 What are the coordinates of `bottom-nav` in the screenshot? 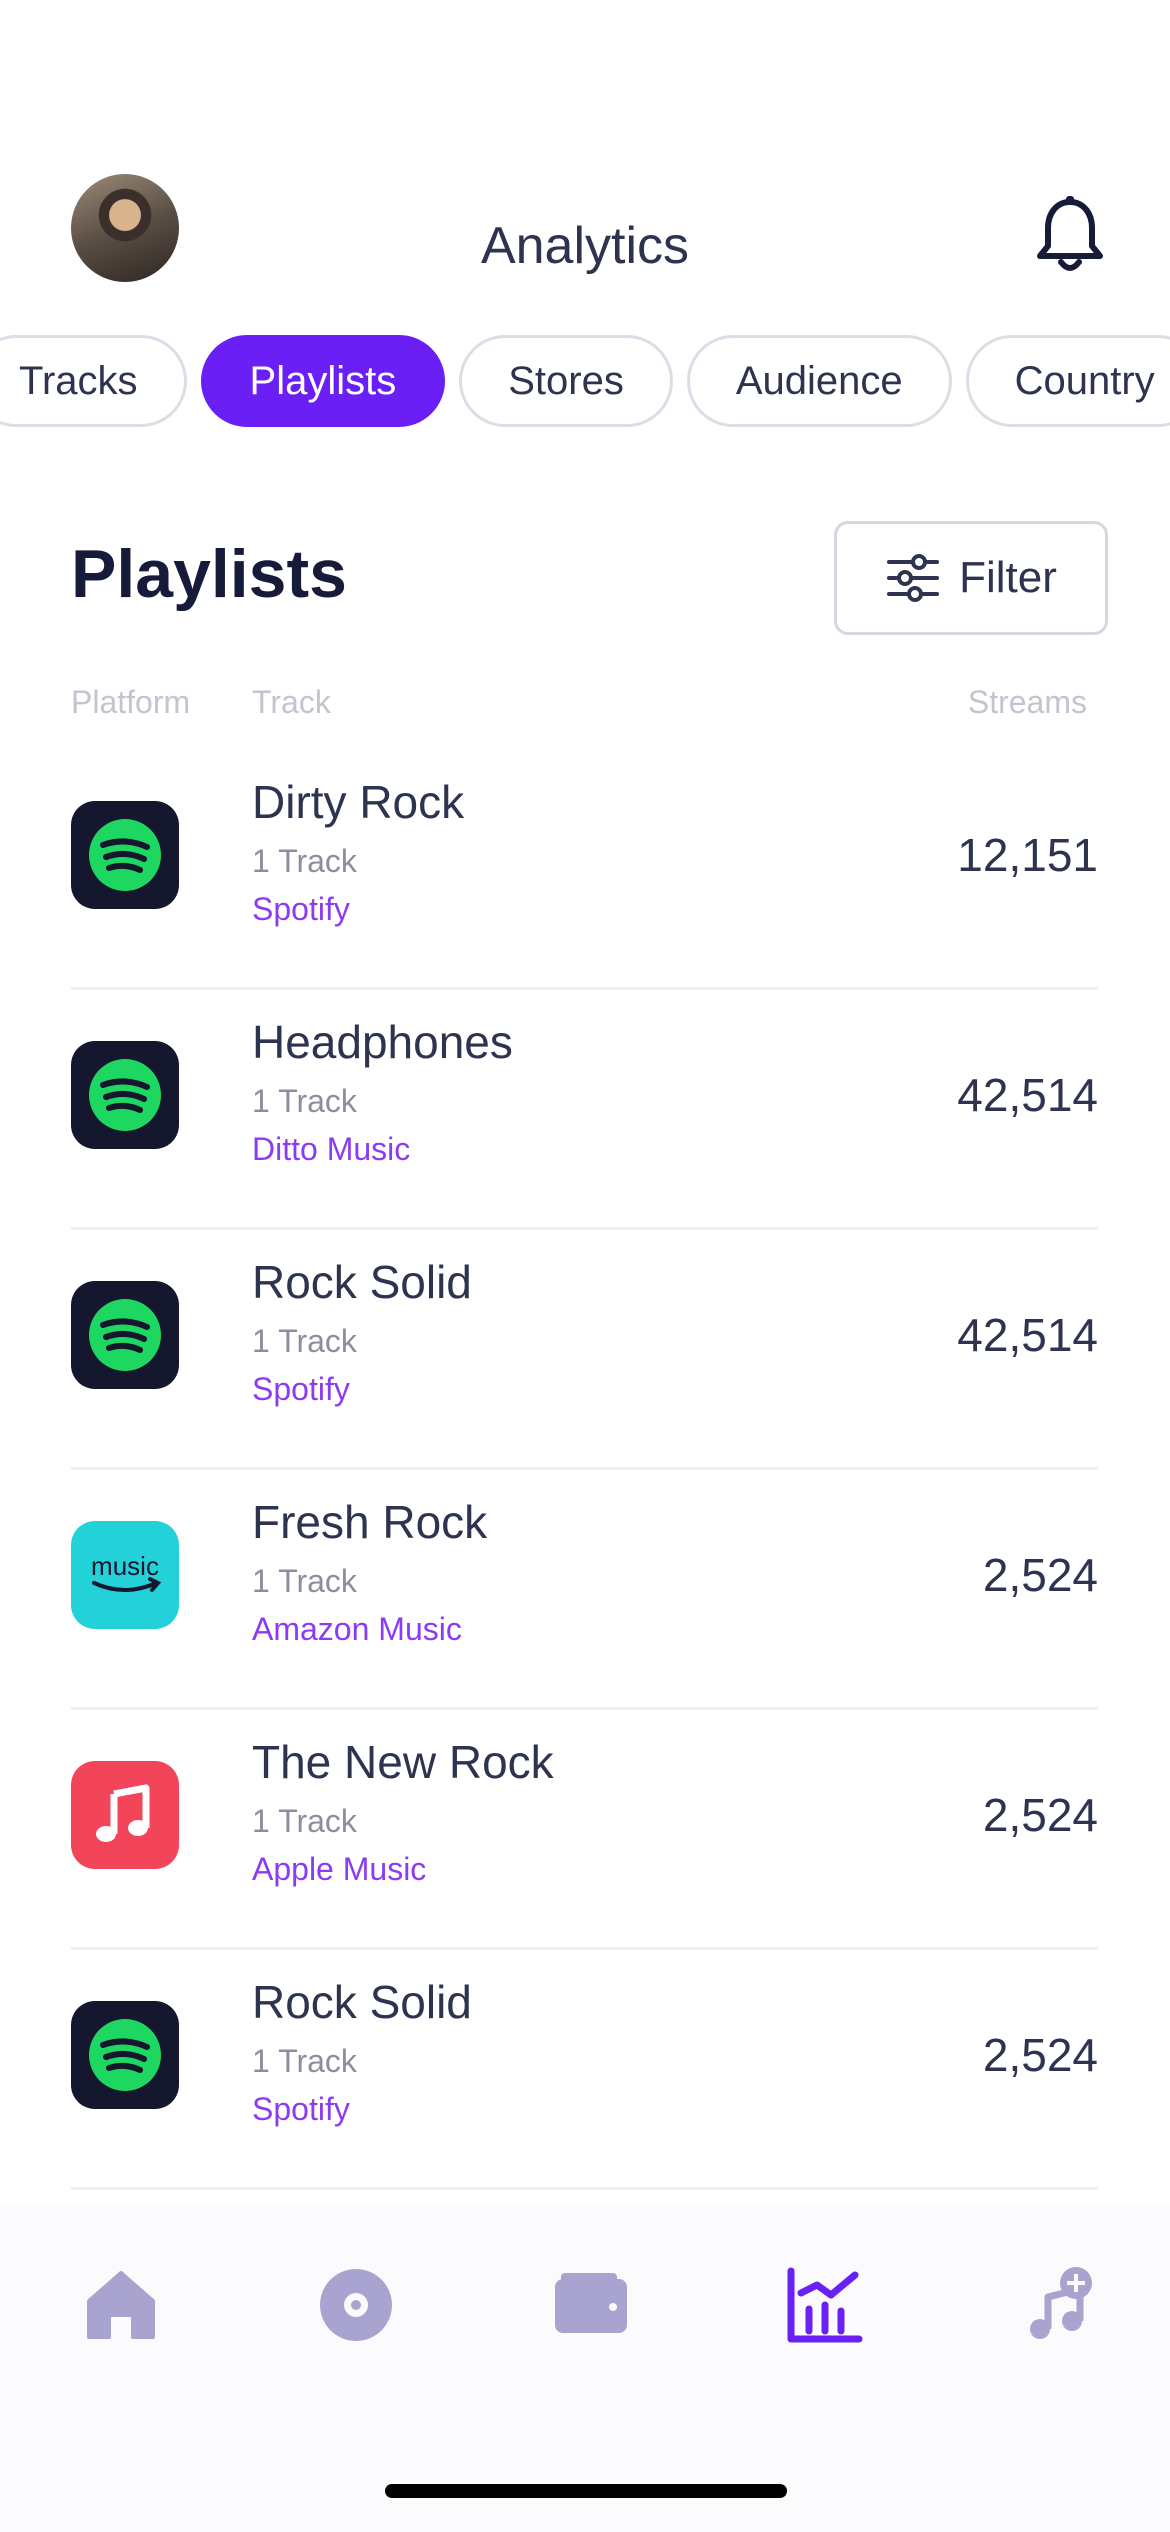 It's located at (585, 2368).